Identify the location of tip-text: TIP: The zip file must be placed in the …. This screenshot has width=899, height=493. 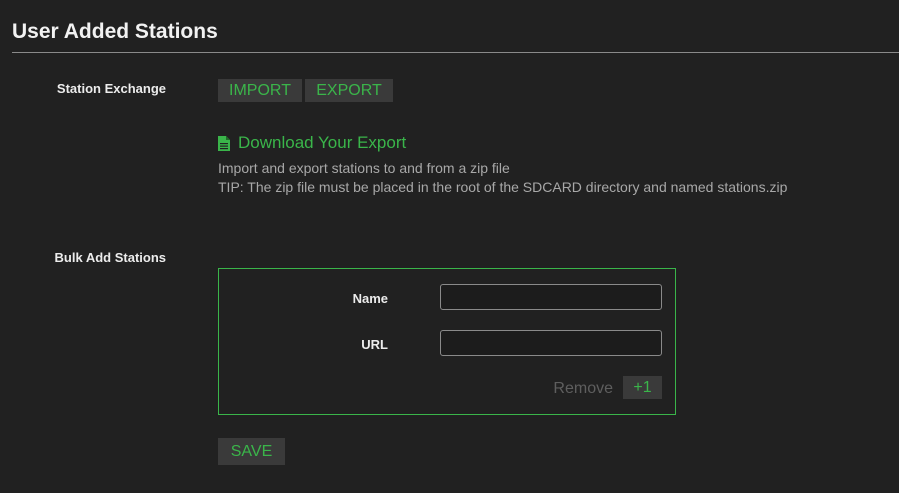
(503, 187).